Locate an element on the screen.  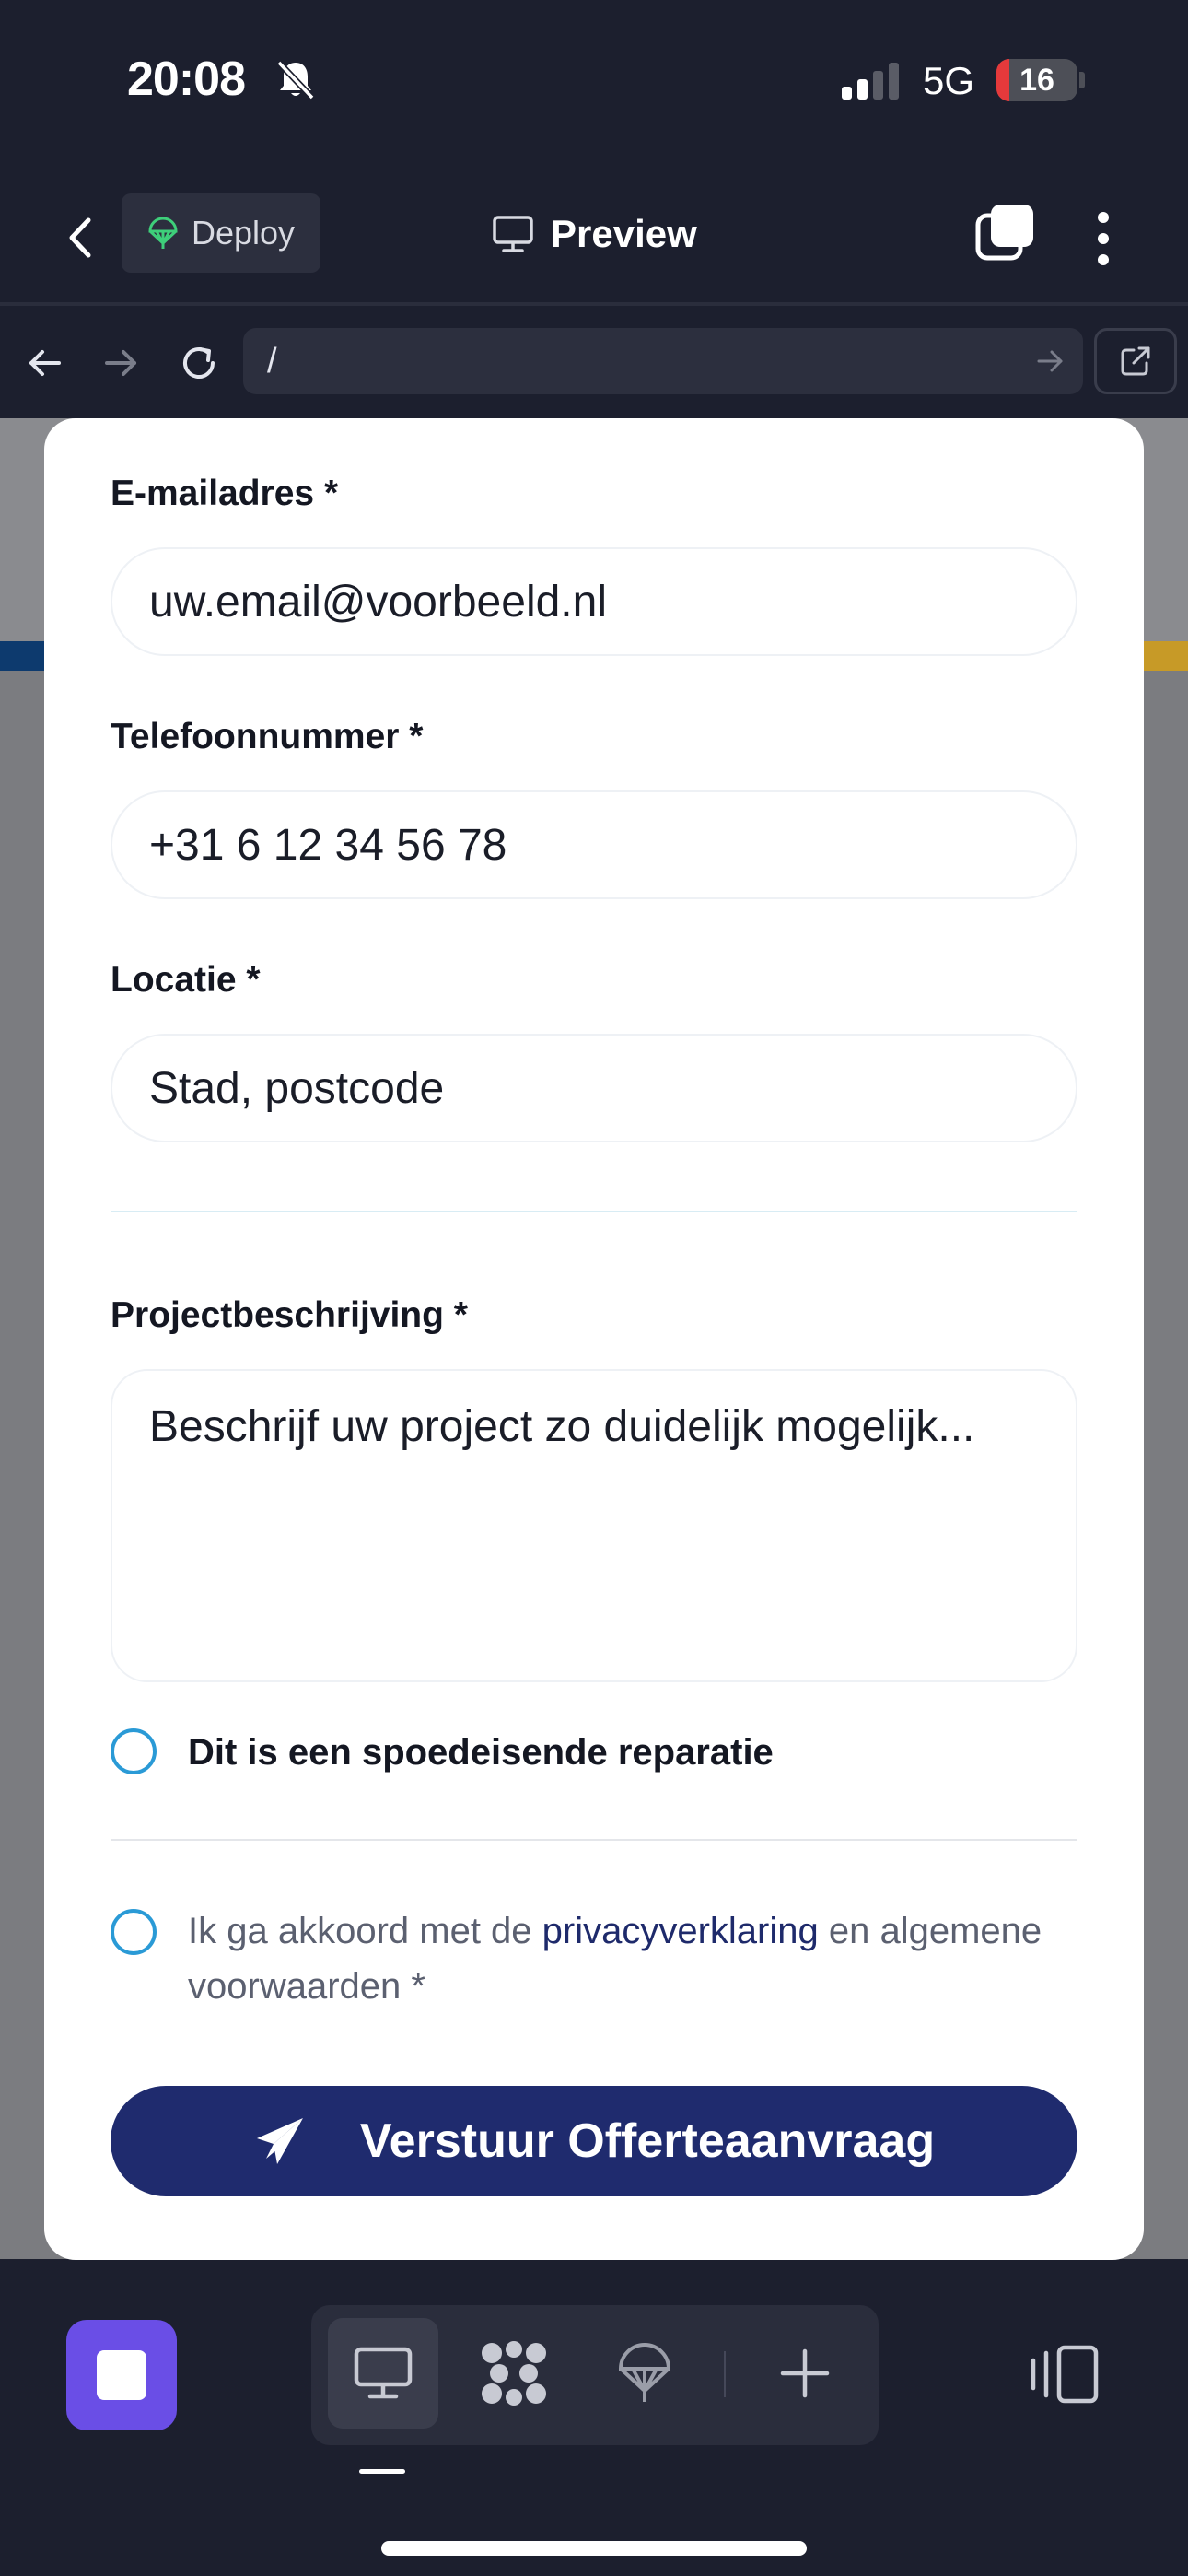
url-text: / is located at coordinates (272, 361).